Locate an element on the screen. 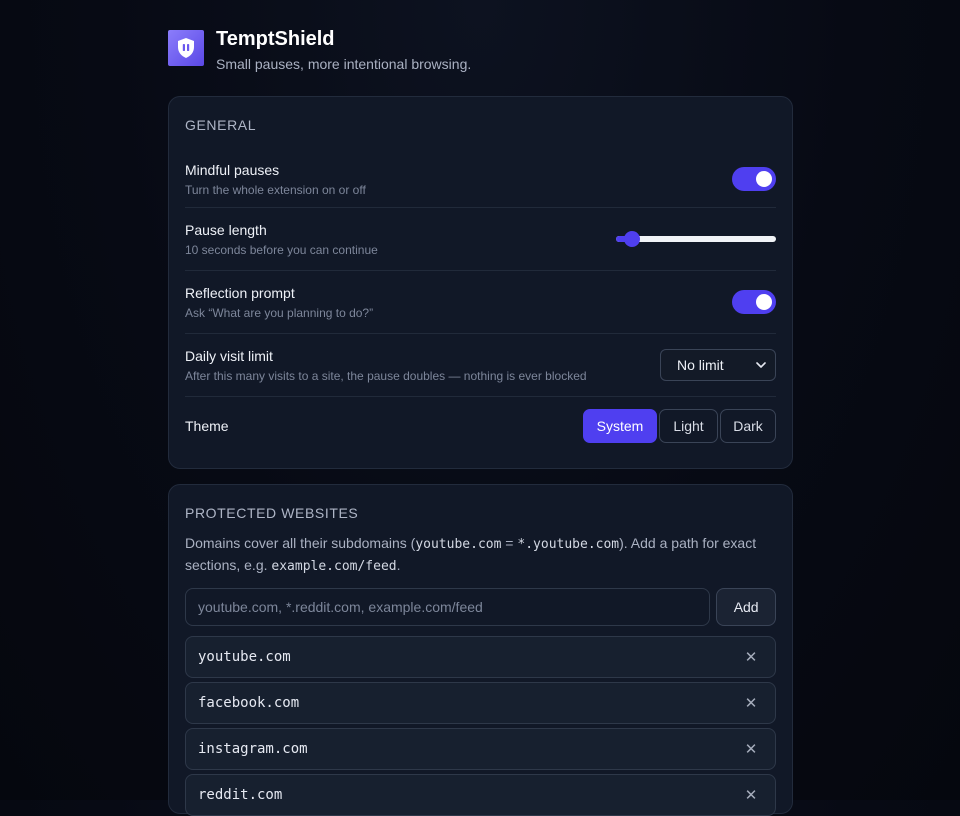 This screenshot has width=960, height=816. theme-light-button: Light is located at coordinates (688, 425).